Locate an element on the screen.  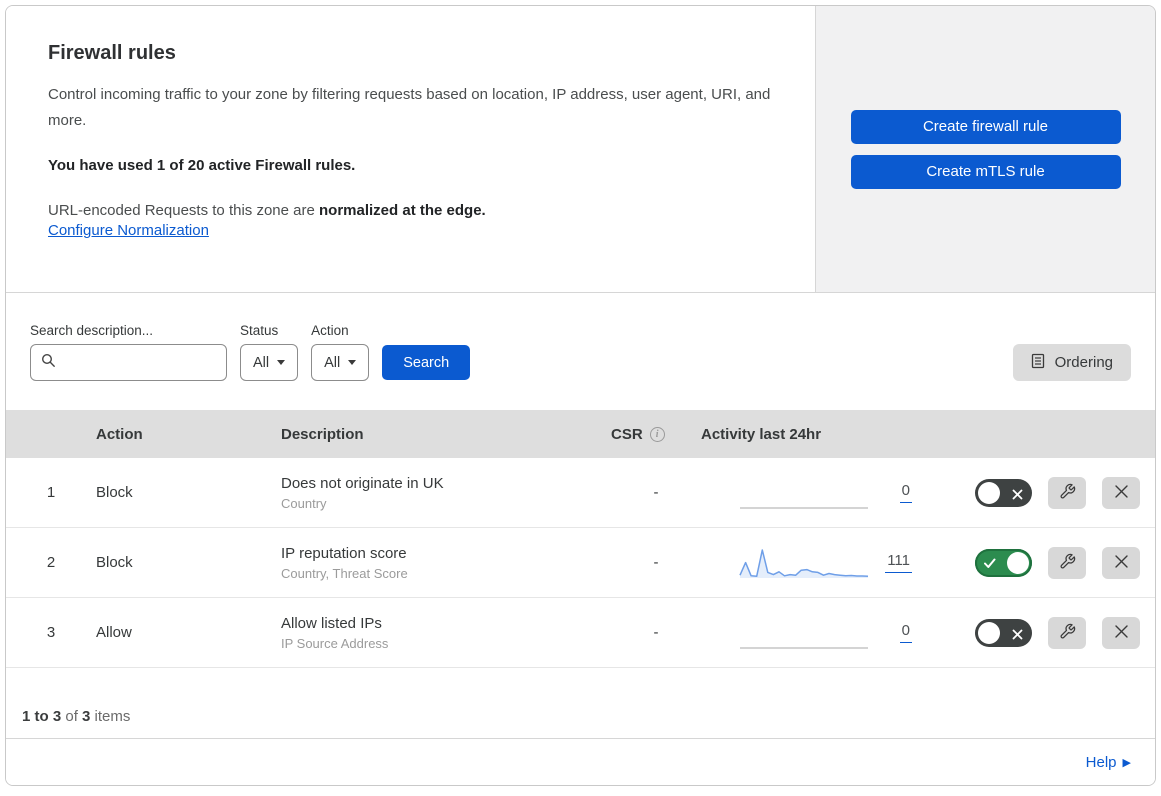
page-title: Firewall rules is located at coordinates (112, 53).